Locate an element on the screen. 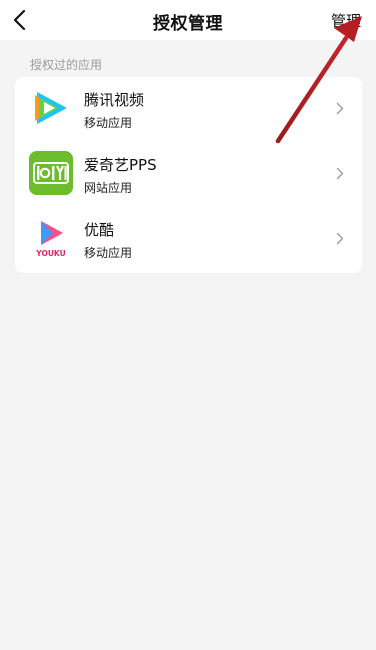 The width and height of the screenshot is (376, 650). tencent-video-icon is located at coordinates (51, 108).